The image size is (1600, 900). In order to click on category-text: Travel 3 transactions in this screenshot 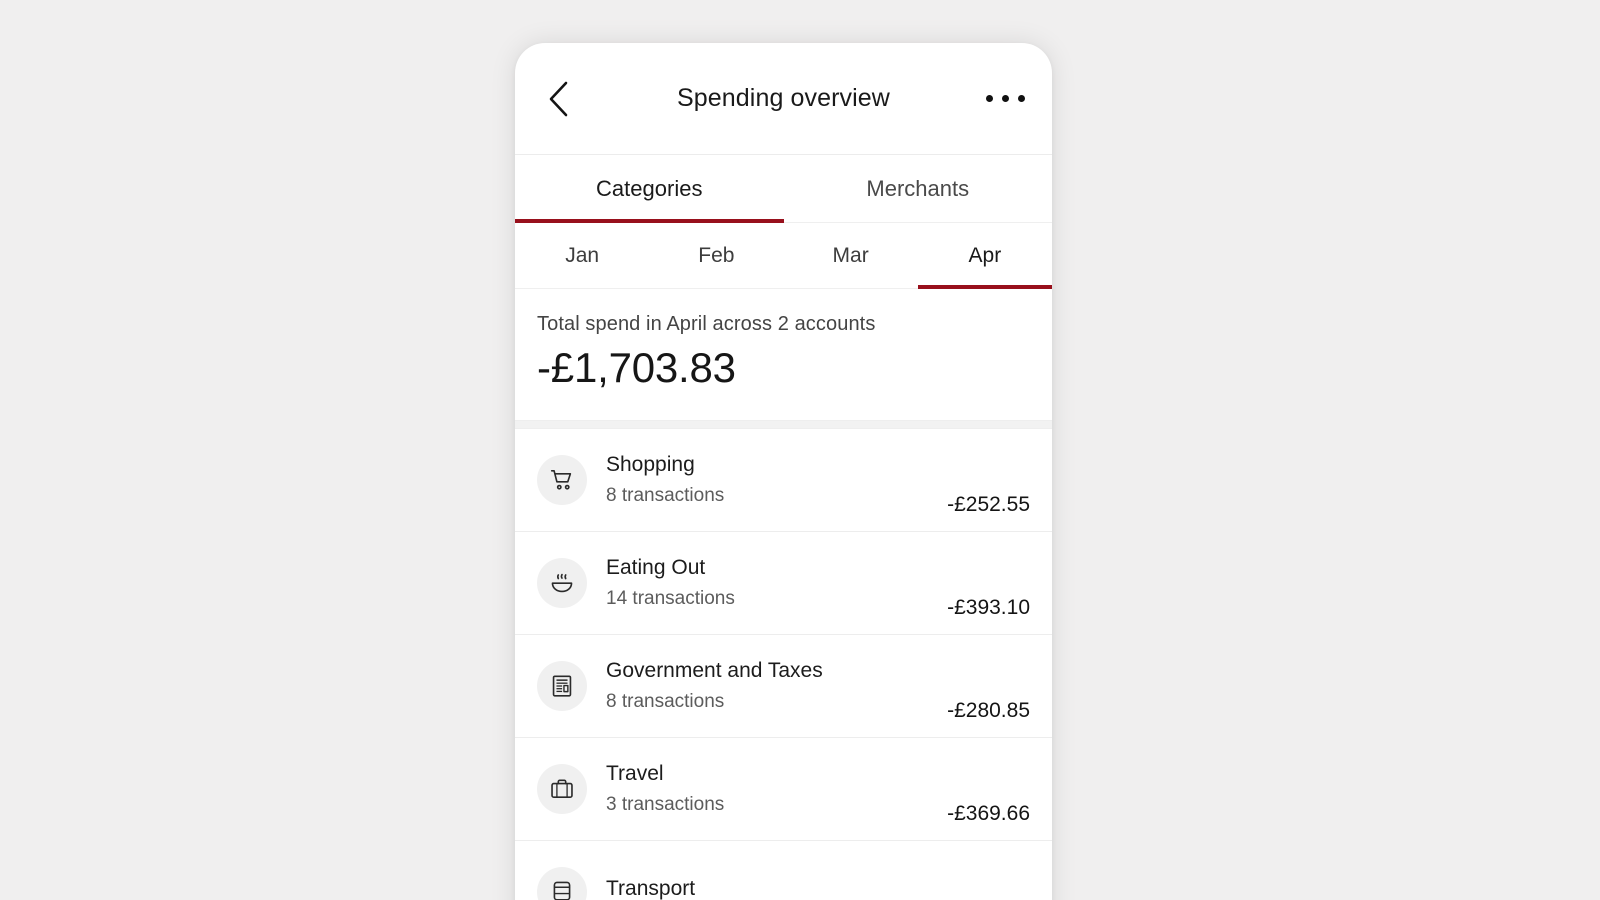, I will do `click(776, 789)`.